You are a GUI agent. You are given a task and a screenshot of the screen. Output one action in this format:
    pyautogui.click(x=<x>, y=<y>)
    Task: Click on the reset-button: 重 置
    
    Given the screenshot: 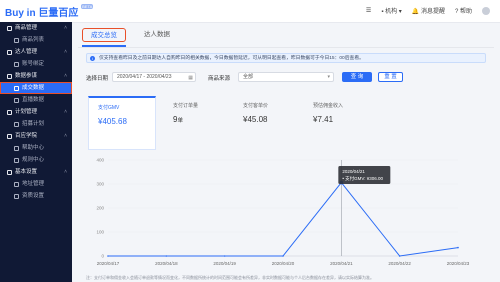 What is the action you would take?
    pyautogui.click(x=390, y=77)
    